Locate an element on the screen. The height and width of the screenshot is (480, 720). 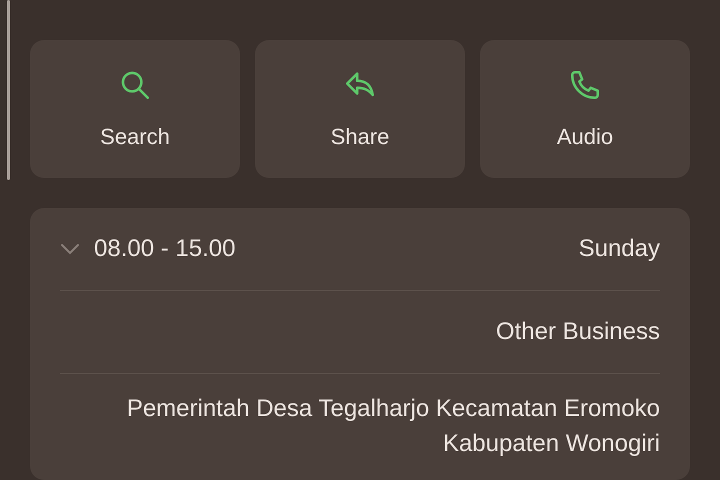
action-button: Search is located at coordinates (135, 109).